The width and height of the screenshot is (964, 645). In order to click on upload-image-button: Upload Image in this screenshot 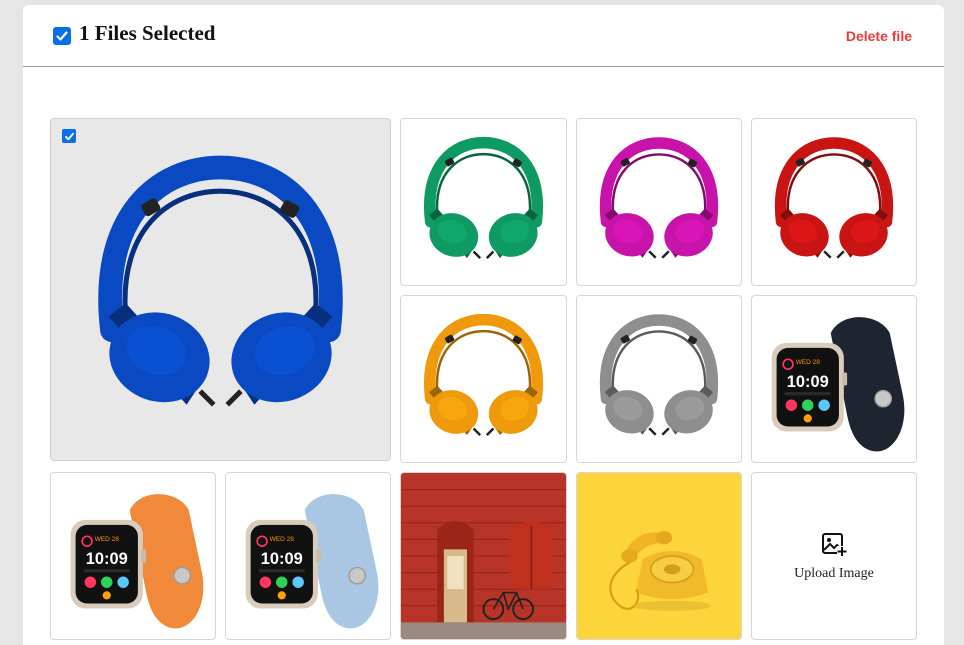, I will do `click(834, 556)`.